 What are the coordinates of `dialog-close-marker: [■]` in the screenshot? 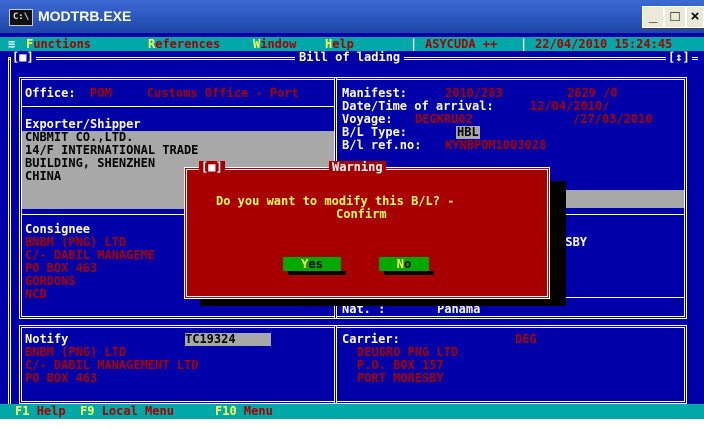 It's located at (212, 167).